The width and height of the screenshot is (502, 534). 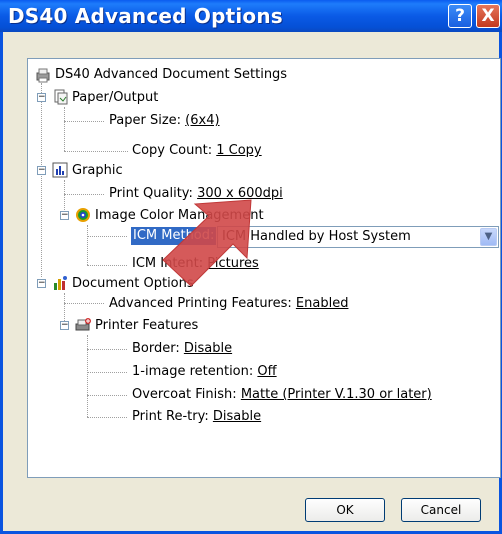 What do you see at coordinates (41, 283) in the screenshot?
I see `collapse-toggle-document-options: −` at bounding box center [41, 283].